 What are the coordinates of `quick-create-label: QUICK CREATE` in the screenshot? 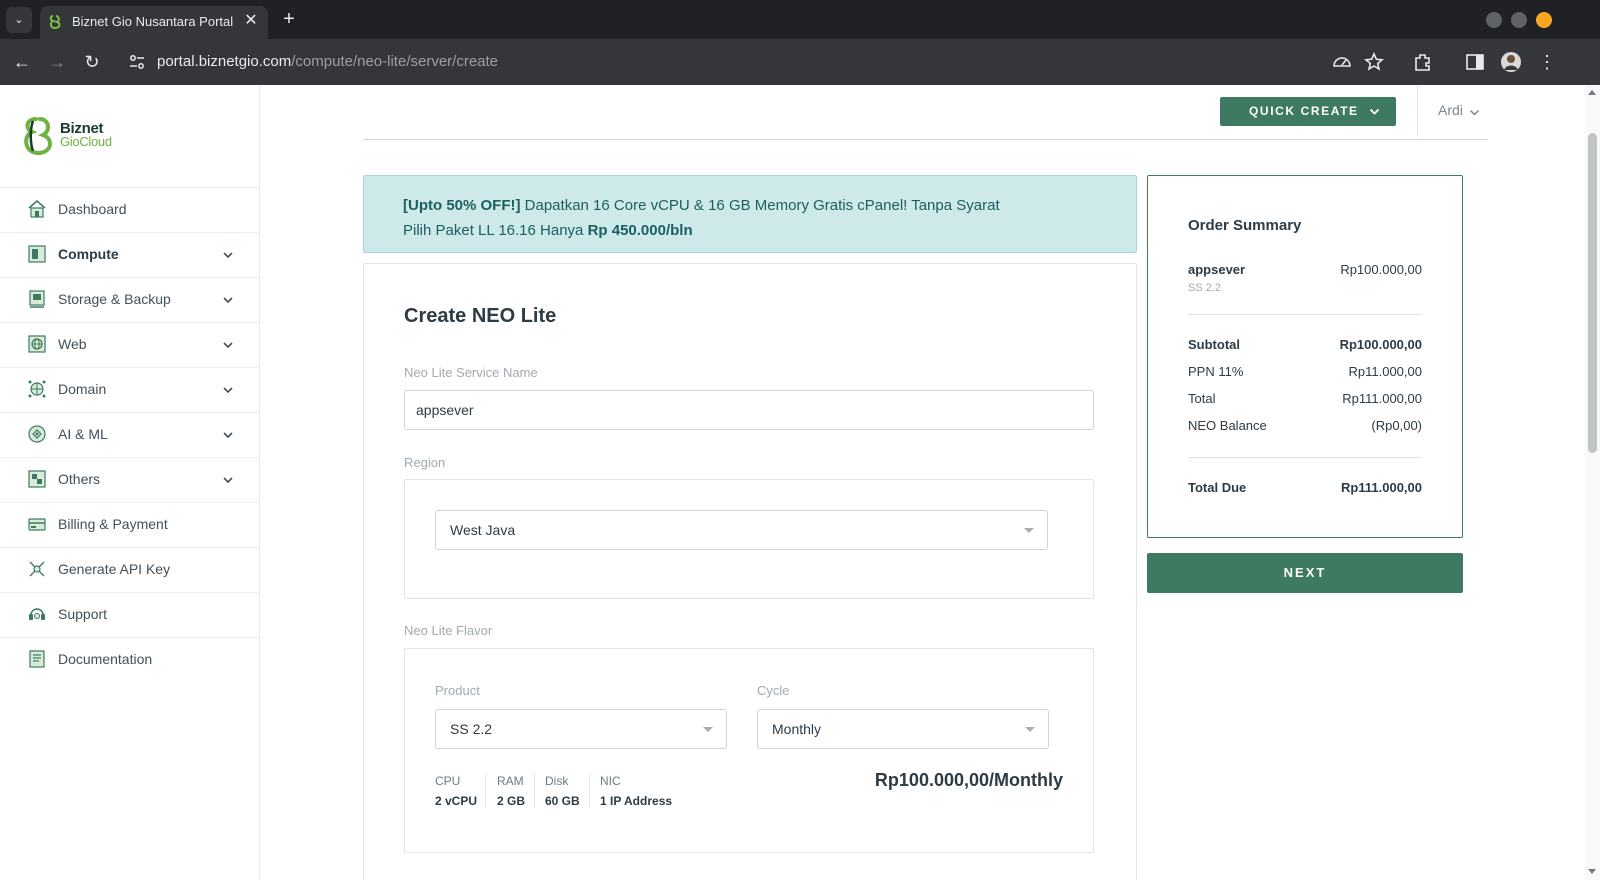 It's located at (1304, 111).